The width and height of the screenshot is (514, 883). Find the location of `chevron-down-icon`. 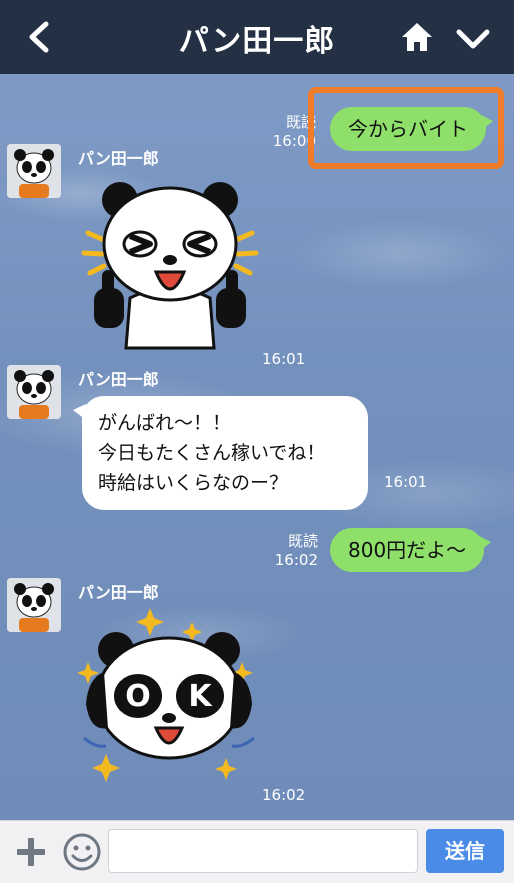

chevron-down-icon is located at coordinates (473, 39).